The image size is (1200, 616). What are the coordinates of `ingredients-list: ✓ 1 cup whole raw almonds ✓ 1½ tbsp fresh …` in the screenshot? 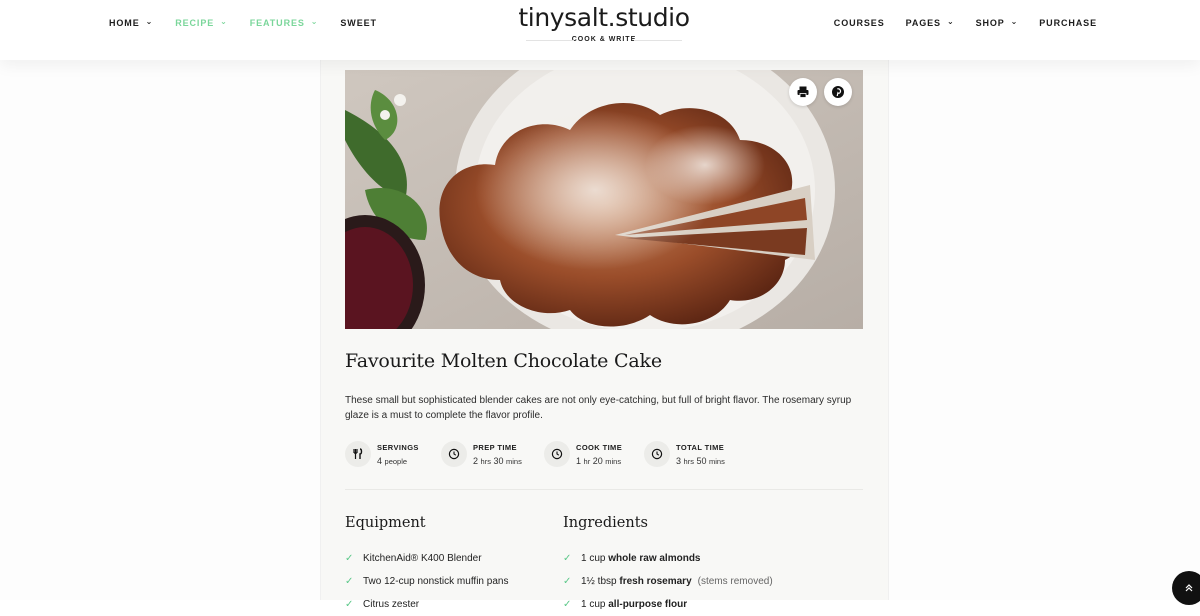 It's located at (668, 581).